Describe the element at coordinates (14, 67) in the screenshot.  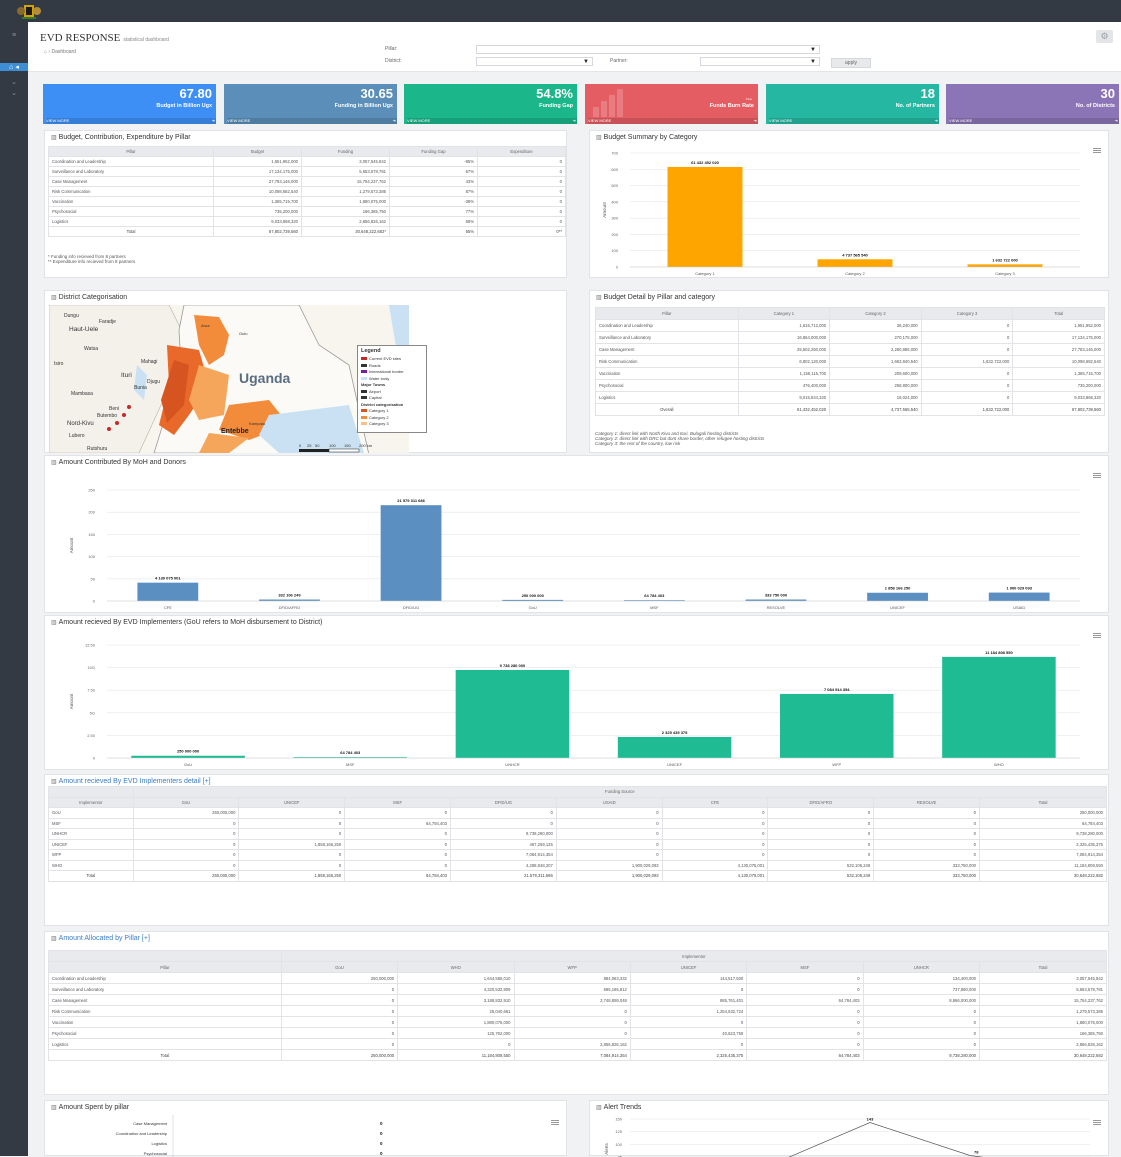
I see `sidebar-item-home: ⌂ ◂` at that location.